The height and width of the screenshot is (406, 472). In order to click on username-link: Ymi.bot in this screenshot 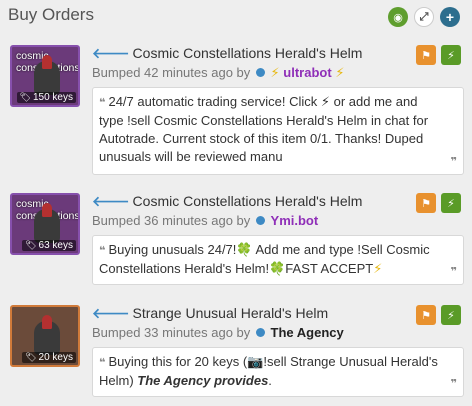, I will do `click(295, 220)`.